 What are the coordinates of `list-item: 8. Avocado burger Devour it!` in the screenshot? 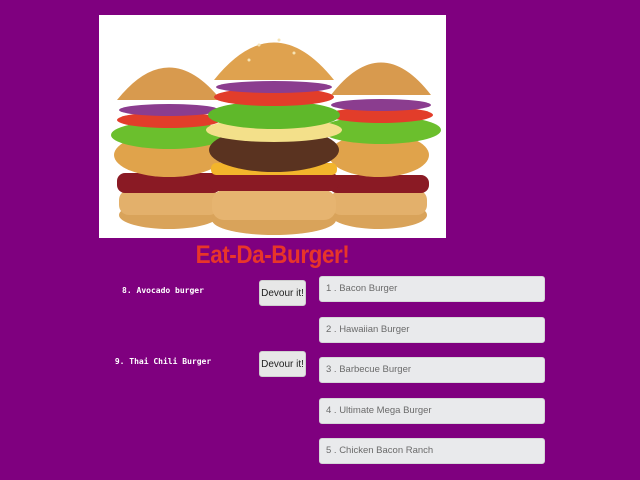 It's located at (160, 295).